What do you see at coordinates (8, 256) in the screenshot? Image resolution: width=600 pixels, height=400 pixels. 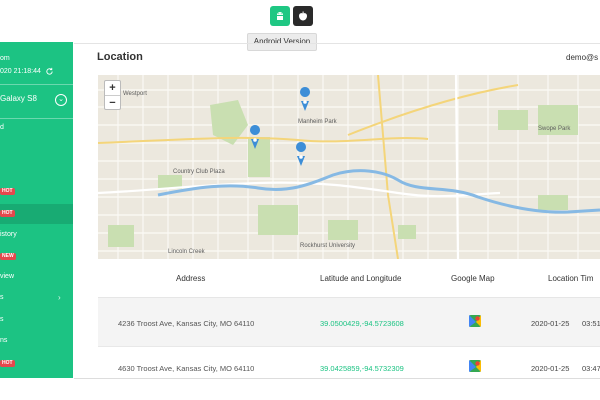 I see `new-badge: NEW` at bounding box center [8, 256].